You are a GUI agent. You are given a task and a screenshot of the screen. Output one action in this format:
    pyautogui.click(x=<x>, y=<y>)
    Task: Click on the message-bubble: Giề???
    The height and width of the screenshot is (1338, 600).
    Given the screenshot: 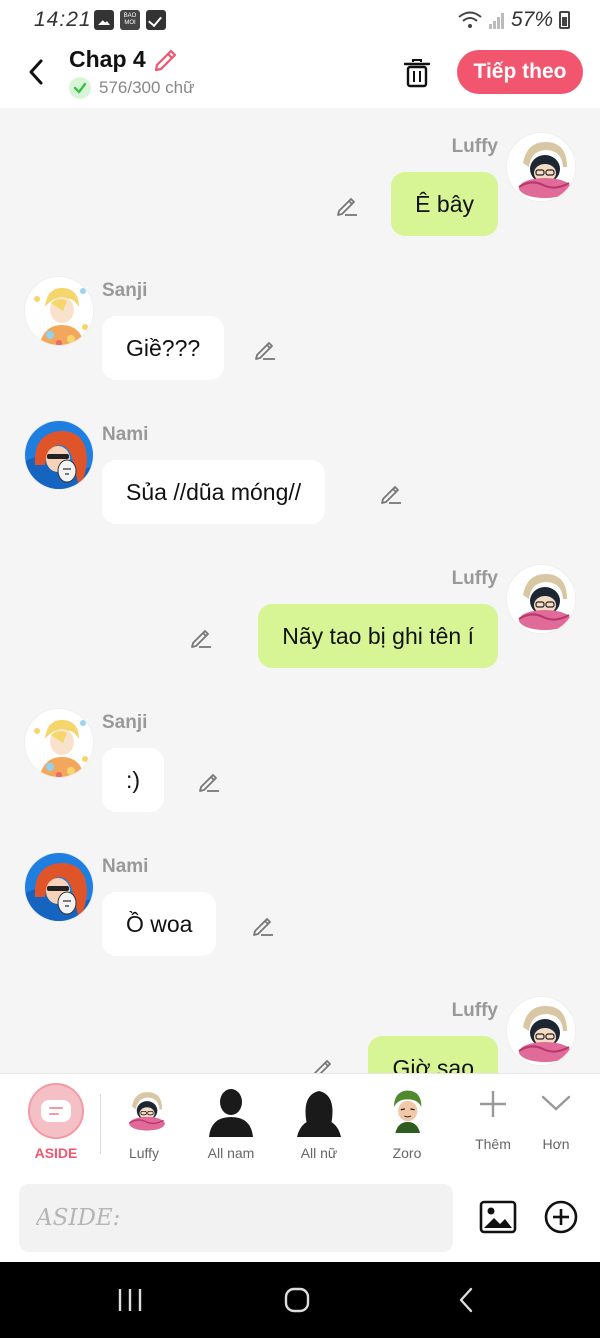 What is the action you would take?
    pyautogui.click(x=163, y=348)
    